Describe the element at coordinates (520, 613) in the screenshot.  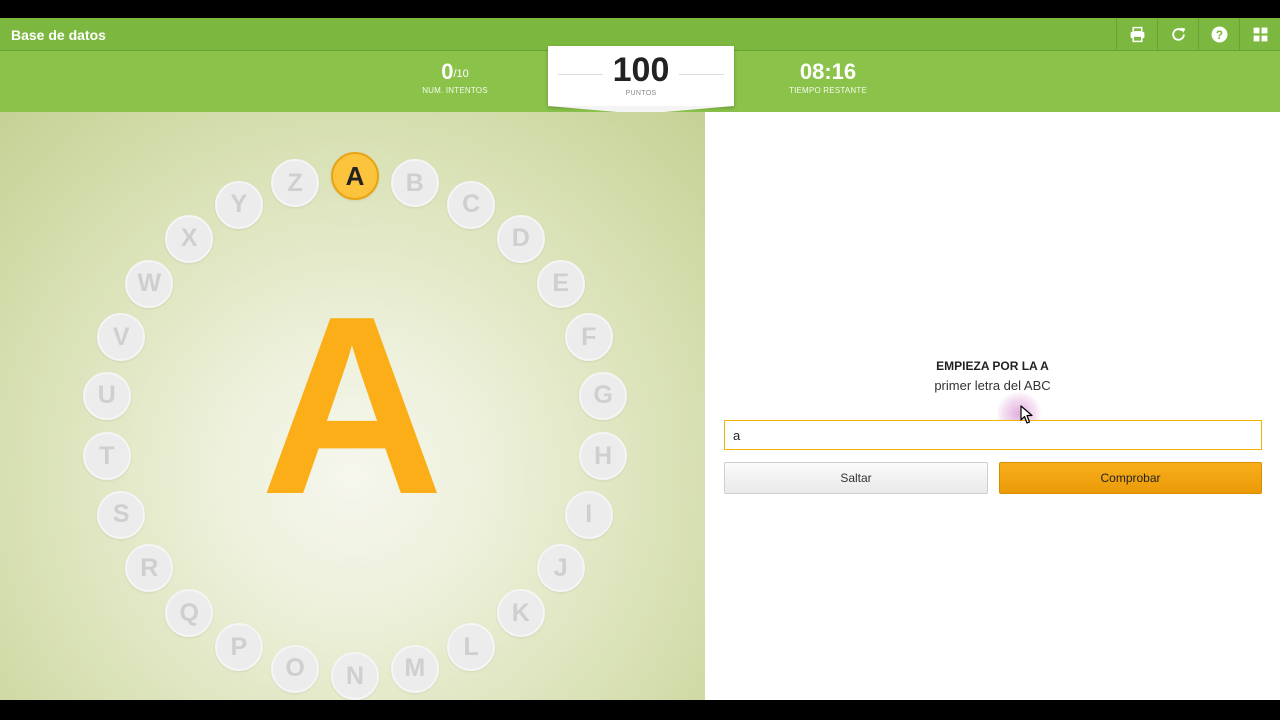
I see `letter-k: K` at that location.